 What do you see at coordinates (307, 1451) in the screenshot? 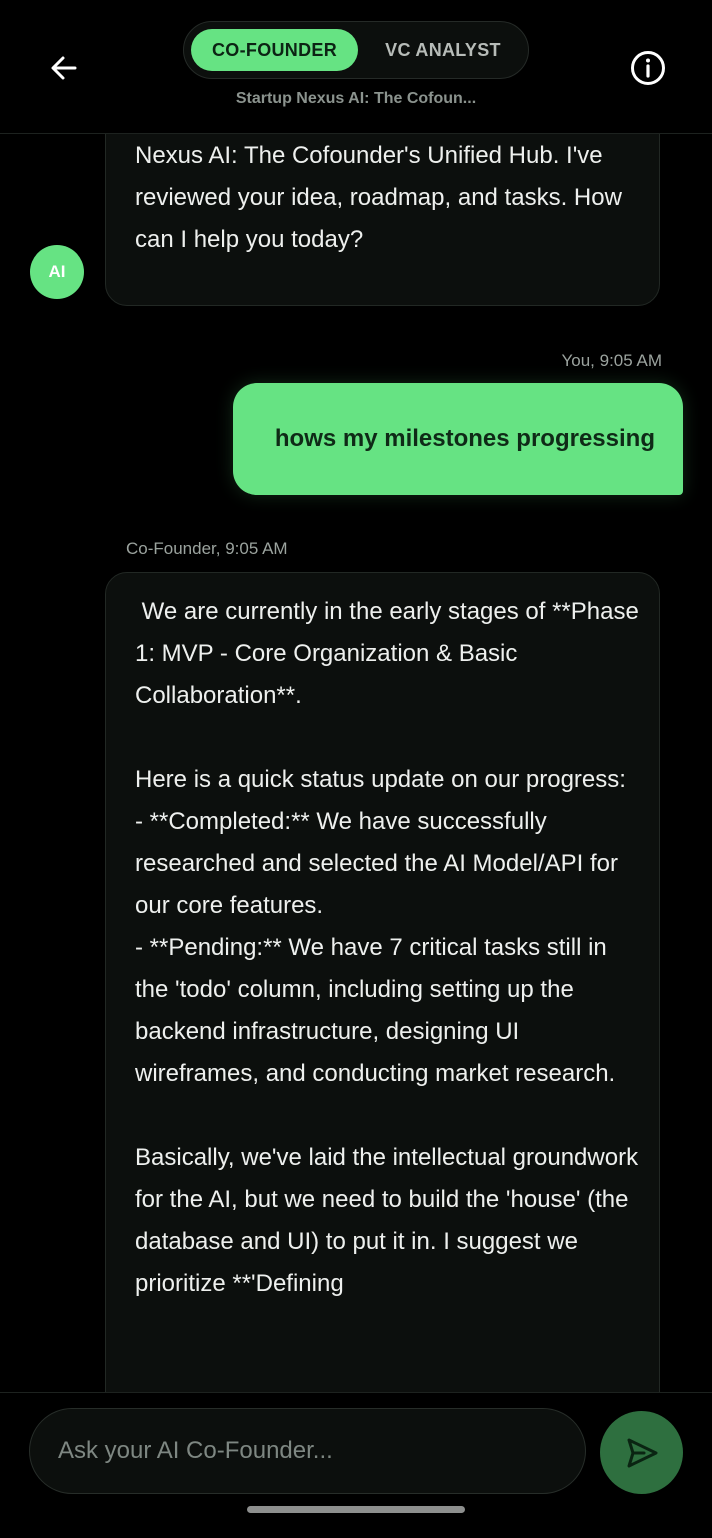
I see `message-input` at bounding box center [307, 1451].